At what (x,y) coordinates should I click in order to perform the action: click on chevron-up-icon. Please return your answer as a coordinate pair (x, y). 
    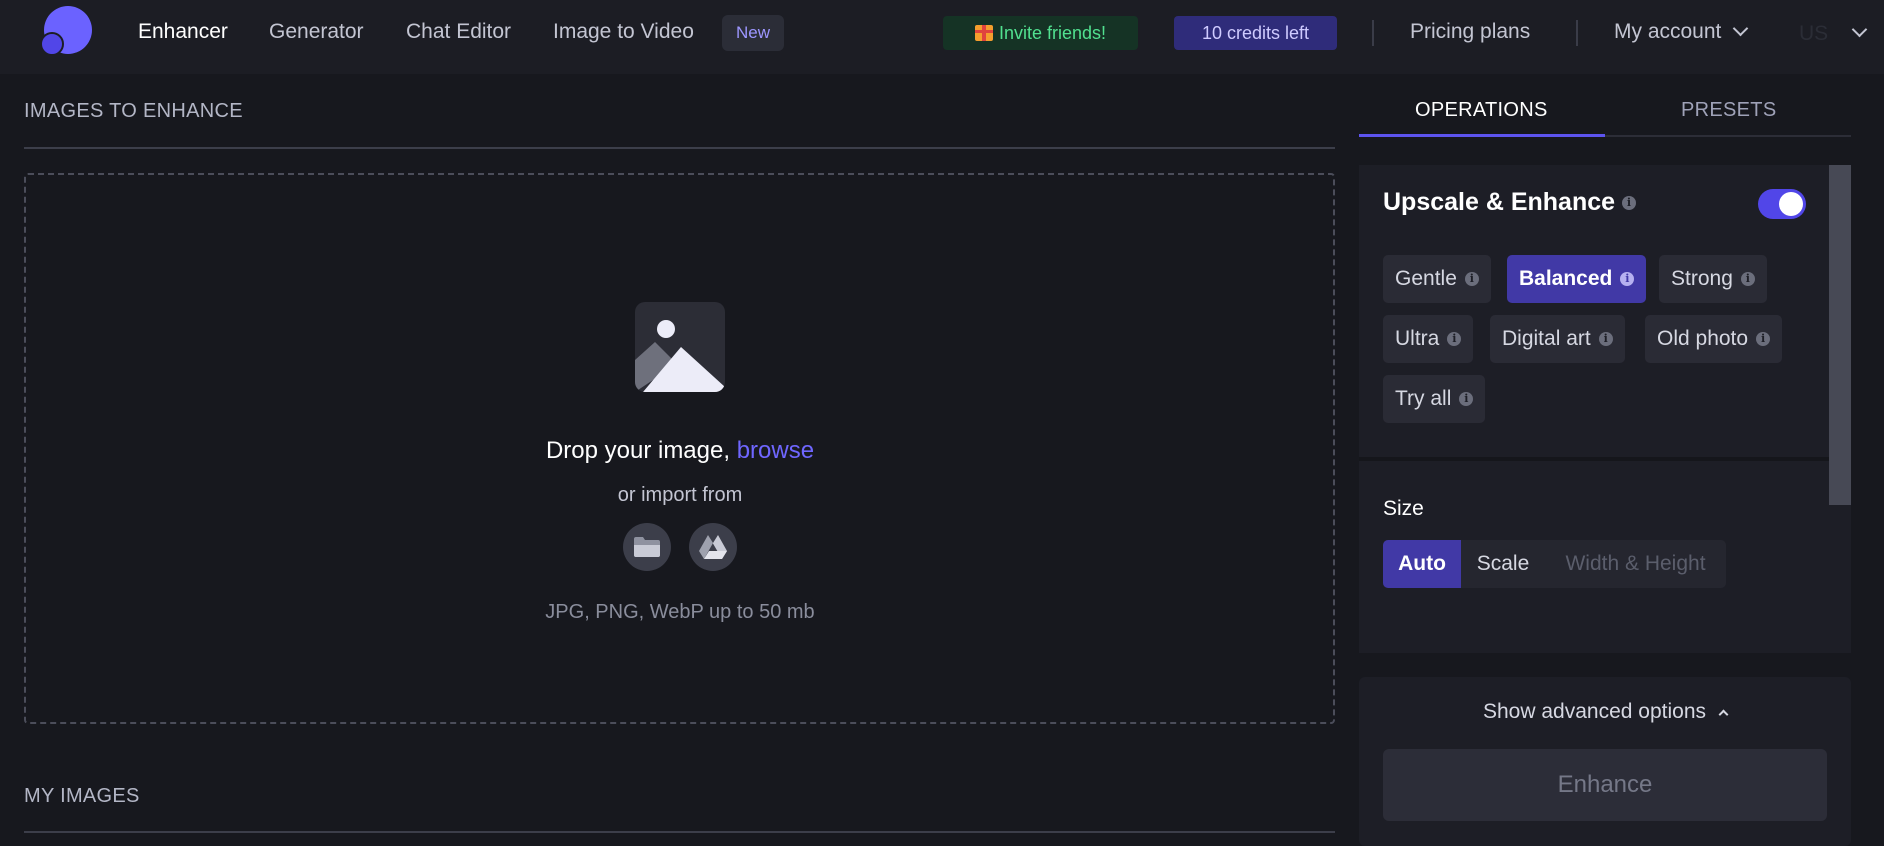
    Looking at the image, I should click on (1723, 714).